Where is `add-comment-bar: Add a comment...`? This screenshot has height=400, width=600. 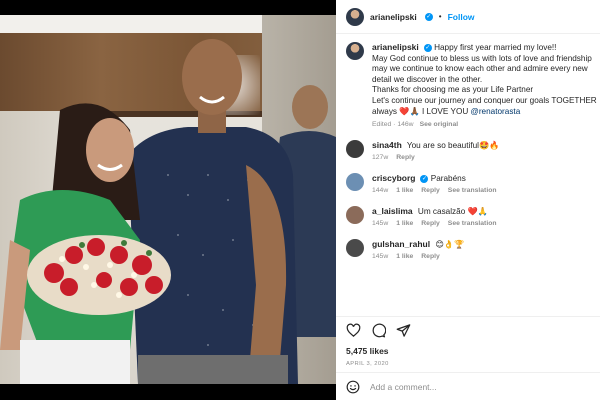 add-comment-bar: Add a comment... is located at coordinates (468, 386).